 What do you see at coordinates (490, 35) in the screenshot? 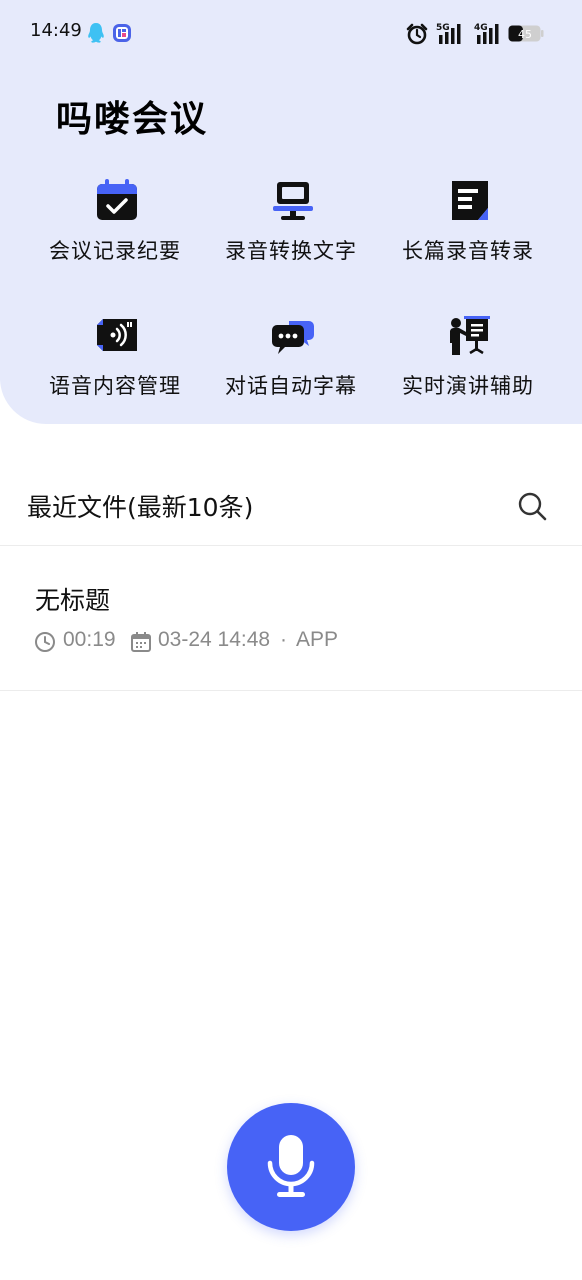
I see `signal-4g-icon: 4G` at bounding box center [490, 35].